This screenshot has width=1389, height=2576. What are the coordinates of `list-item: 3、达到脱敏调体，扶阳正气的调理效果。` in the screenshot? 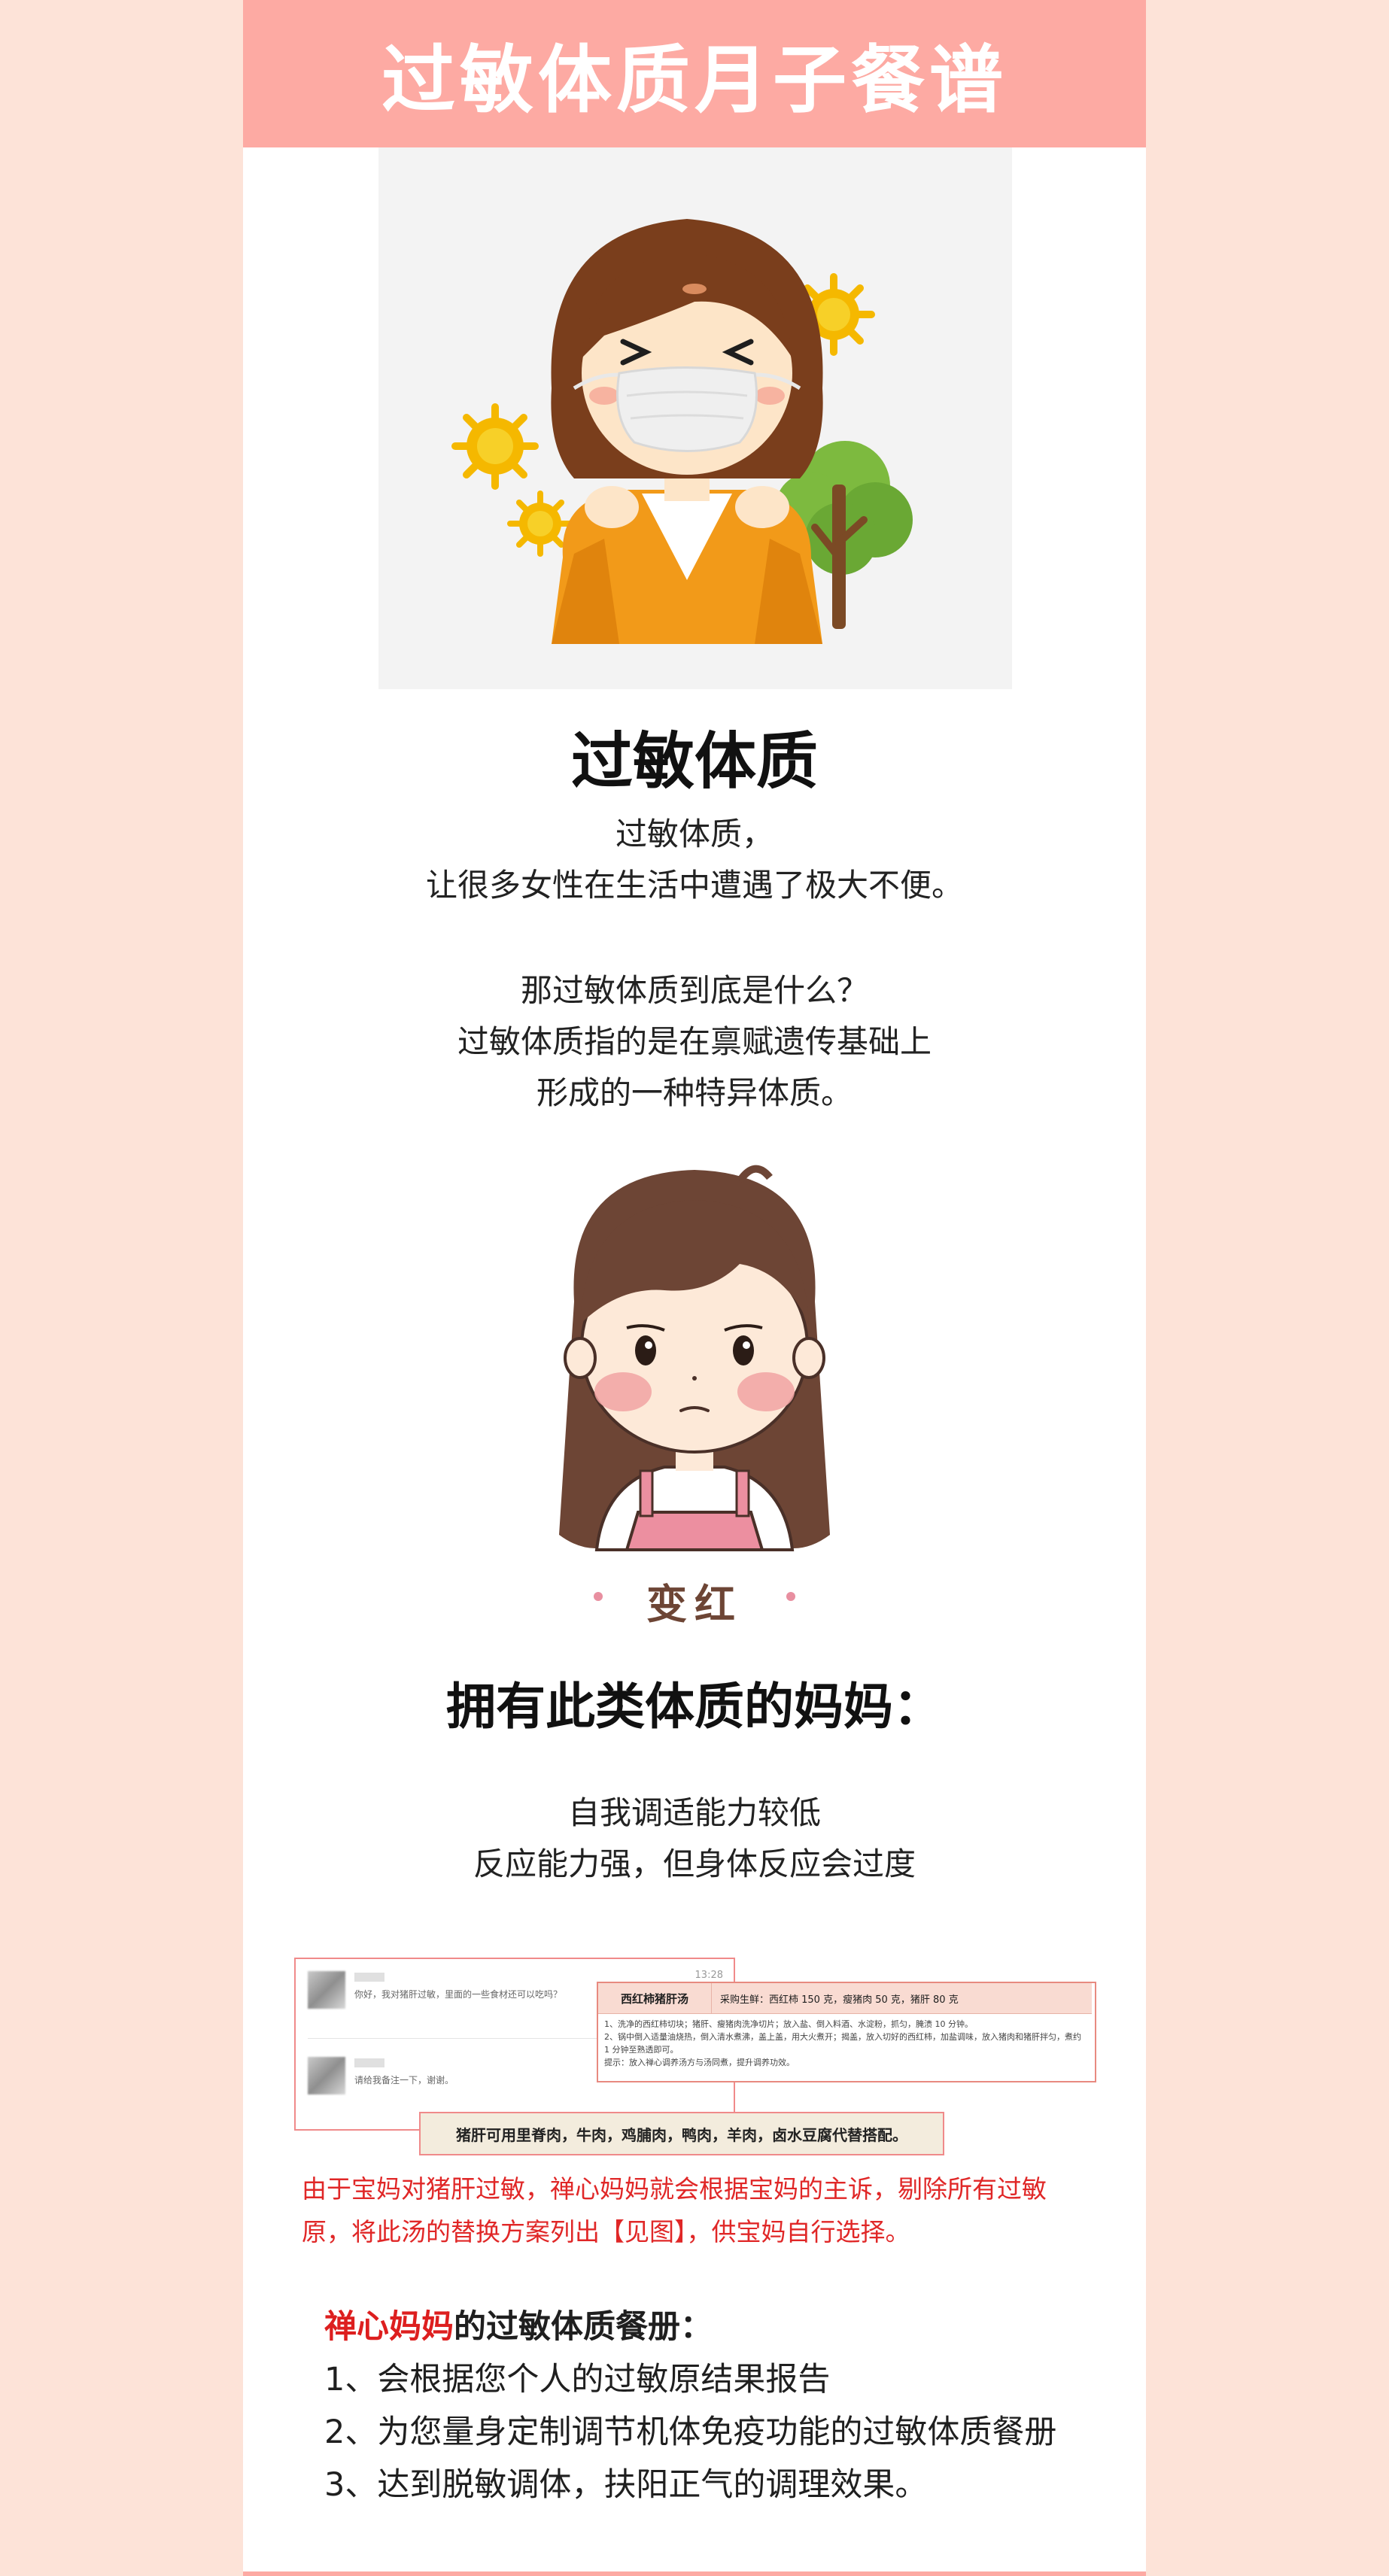 It's located at (626, 2485).